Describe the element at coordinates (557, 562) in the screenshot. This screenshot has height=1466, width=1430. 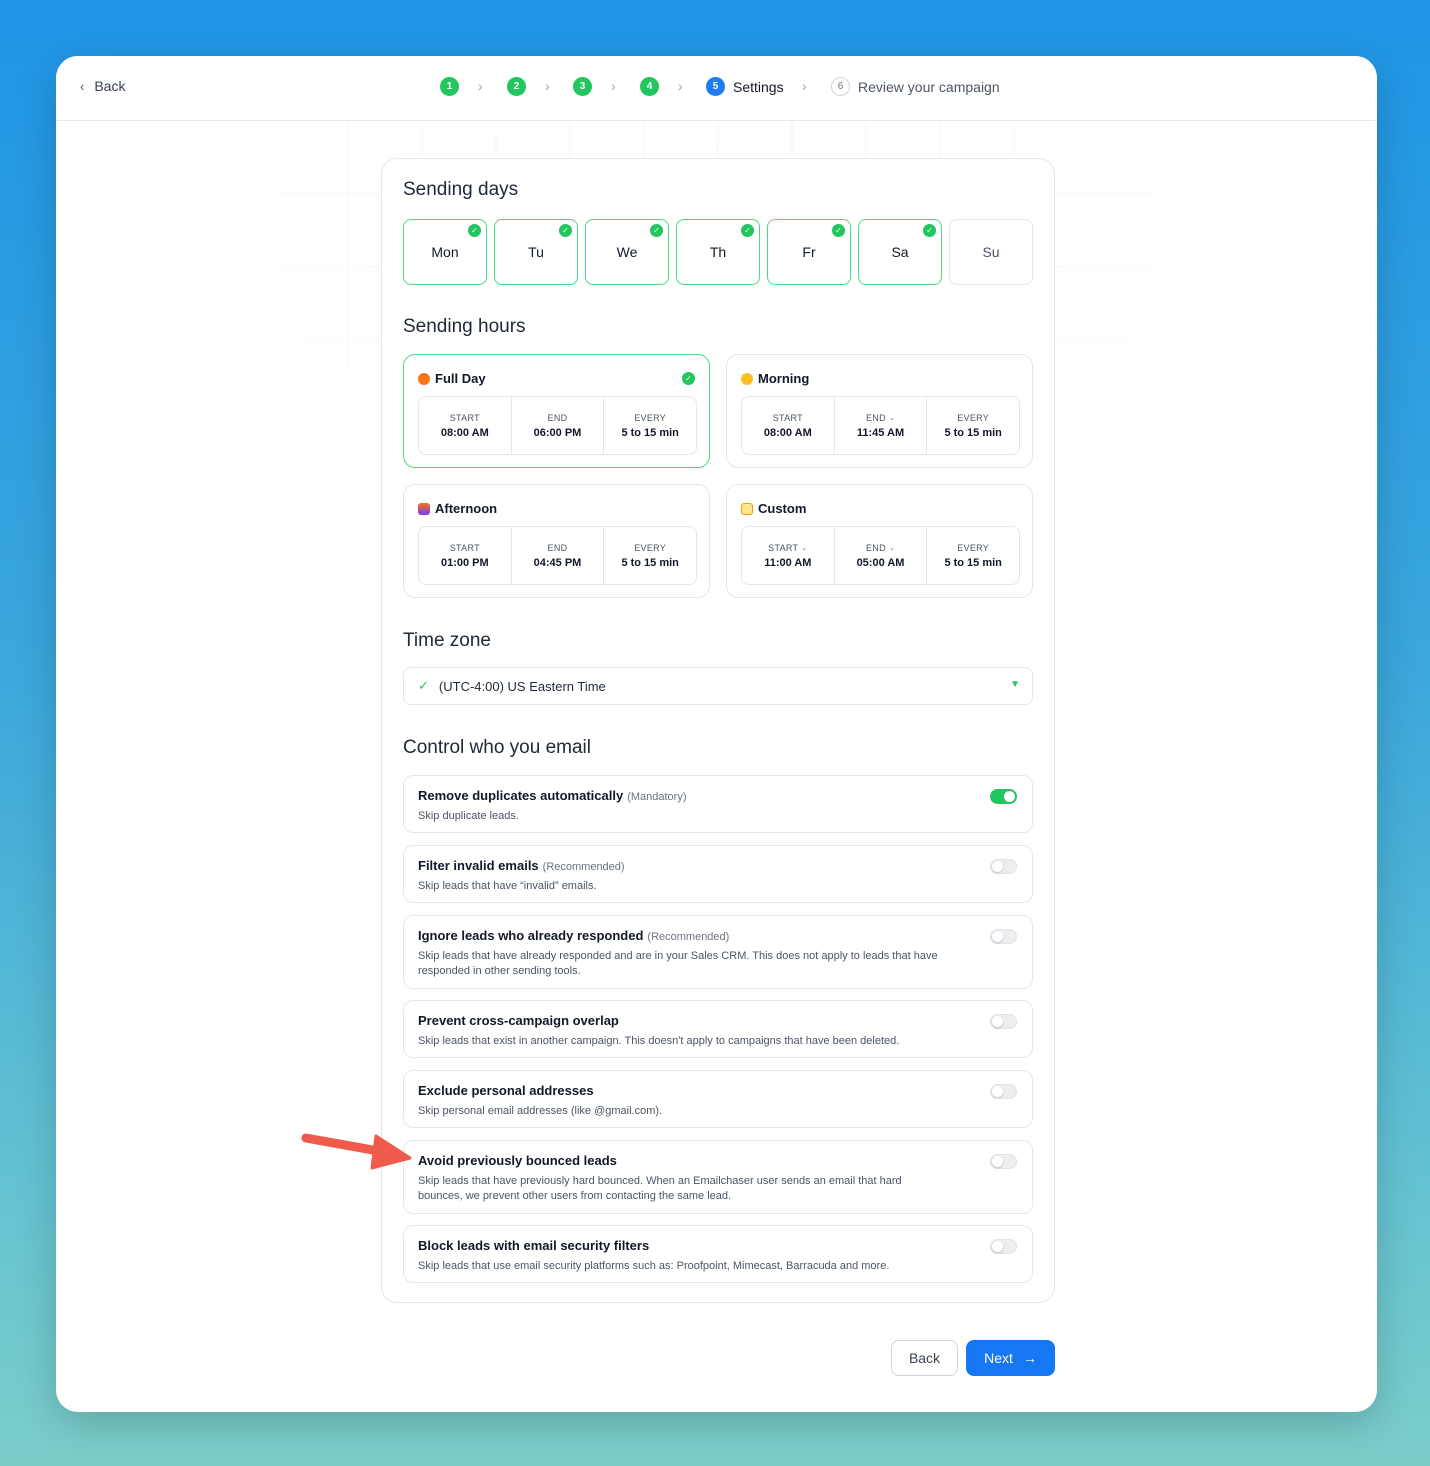
I see `end-value: 04:45 PM` at that location.